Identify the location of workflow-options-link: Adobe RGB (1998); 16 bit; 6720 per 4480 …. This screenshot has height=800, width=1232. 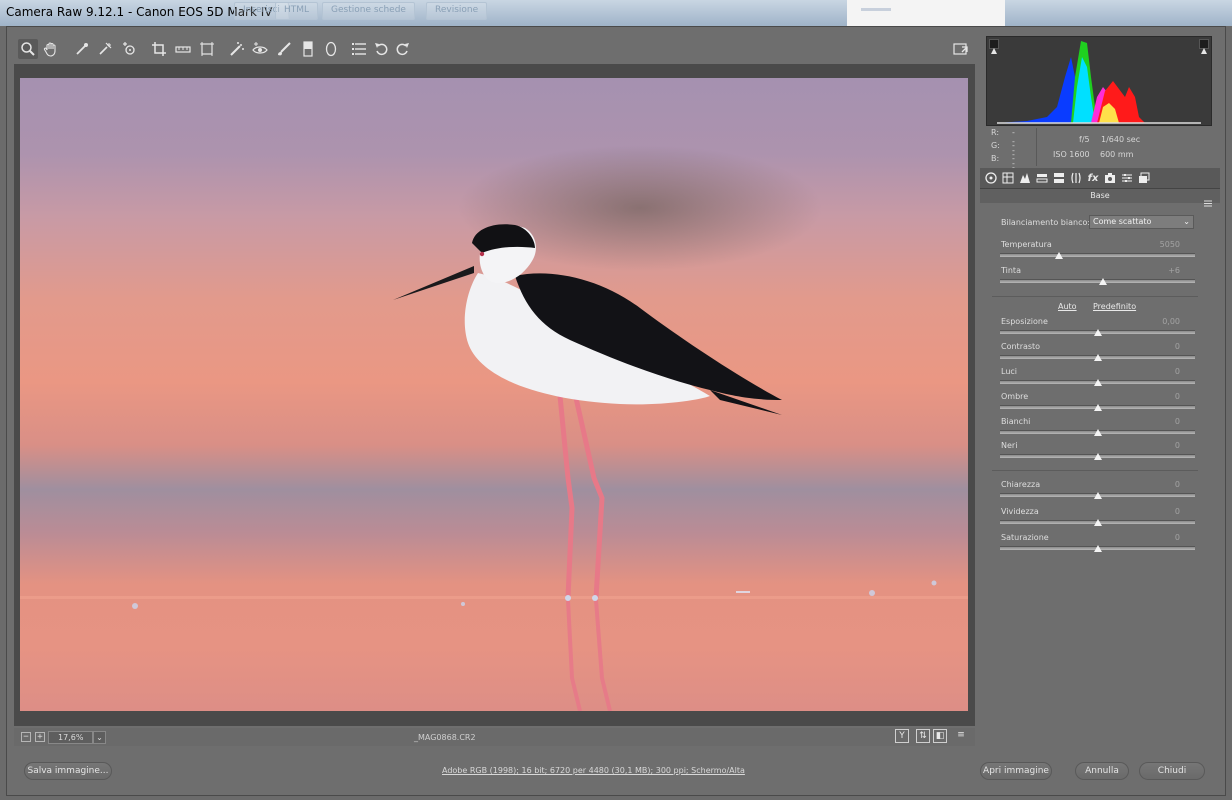
(593, 770).